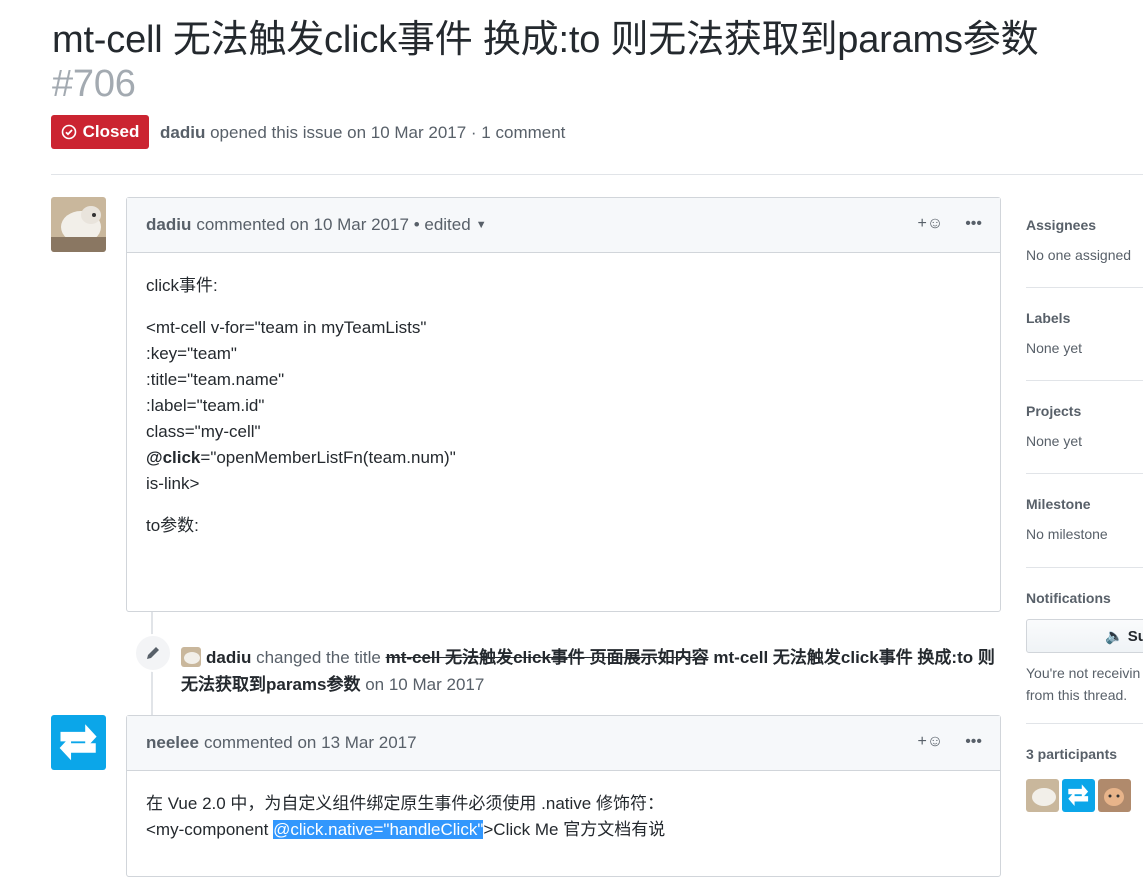 This screenshot has width=1143, height=877. What do you see at coordinates (182, 285) in the screenshot?
I see `comment-intro: click事件:` at bounding box center [182, 285].